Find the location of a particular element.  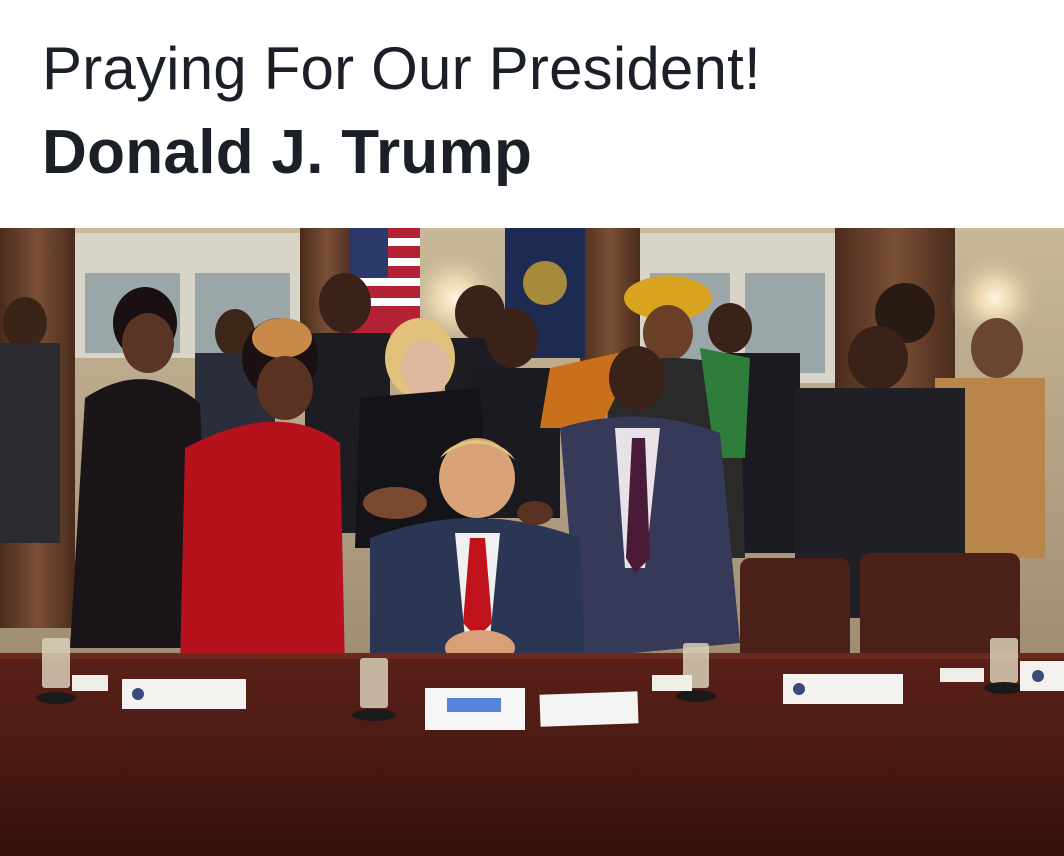

document-chart is located at coordinates (475, 709).